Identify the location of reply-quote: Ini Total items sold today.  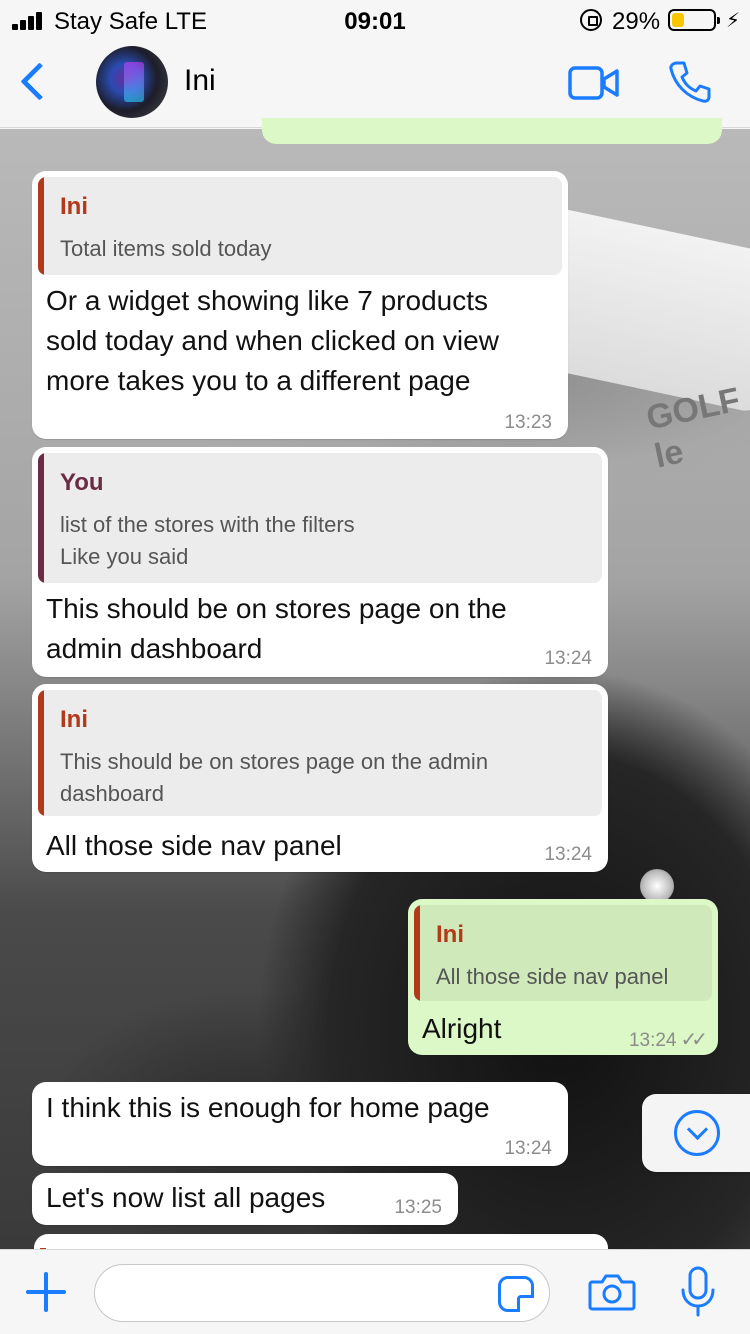
(300, 226).